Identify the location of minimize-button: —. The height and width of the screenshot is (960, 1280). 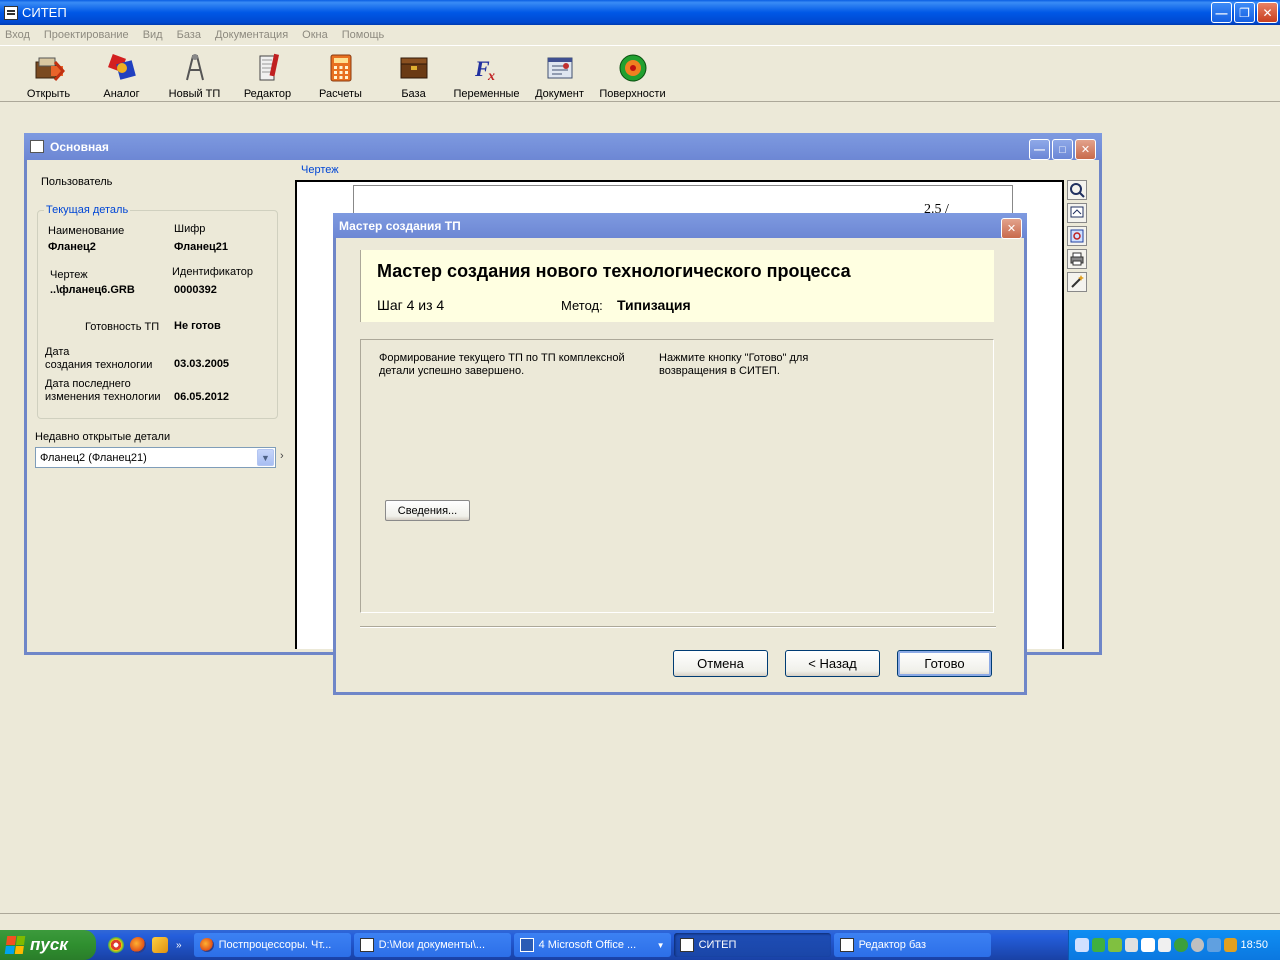
(1221, 12).